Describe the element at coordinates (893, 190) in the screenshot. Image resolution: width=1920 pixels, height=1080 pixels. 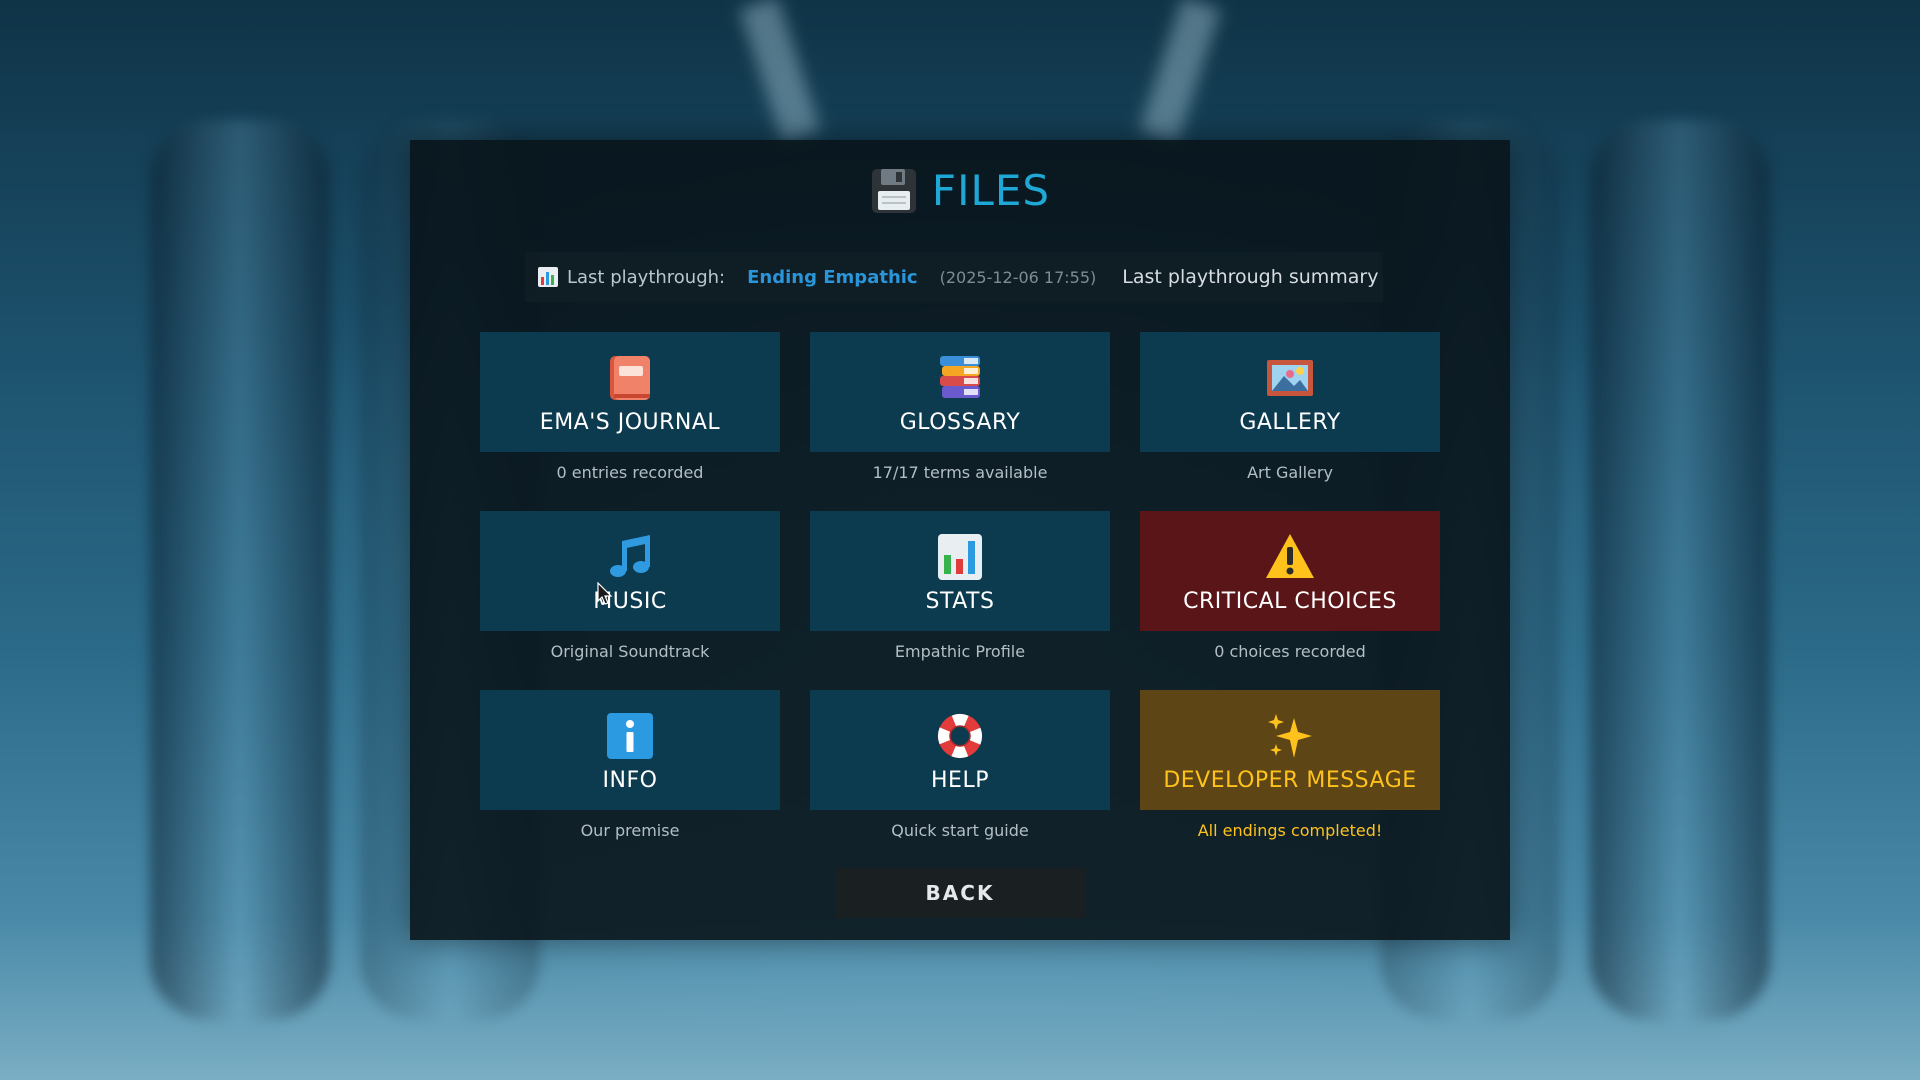
I see `floppy-disk-icon` at that location.